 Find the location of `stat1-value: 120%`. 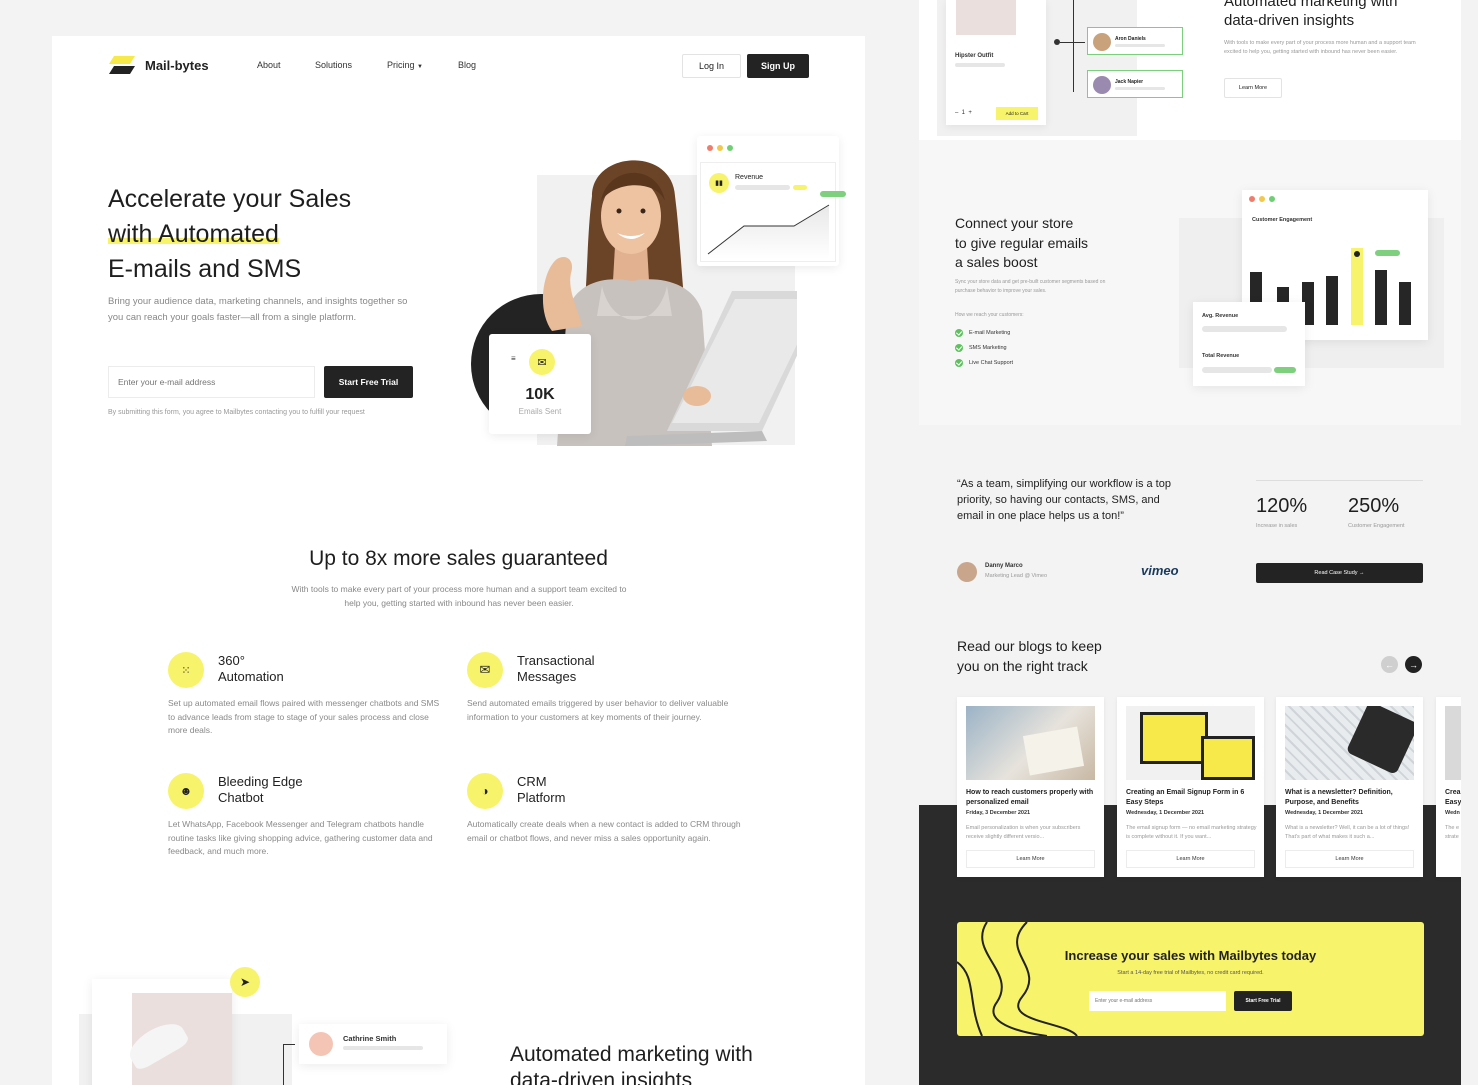

stat1-value: 120% is located at coordinates (1282, 506).